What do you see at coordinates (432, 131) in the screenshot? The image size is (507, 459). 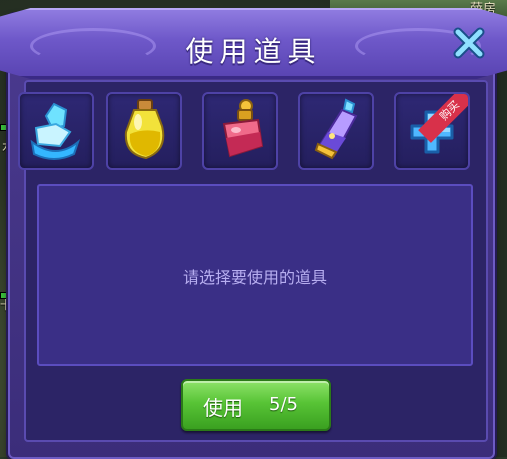 I see `item-slot-buy: 购买` at bounding box center [432, 131].